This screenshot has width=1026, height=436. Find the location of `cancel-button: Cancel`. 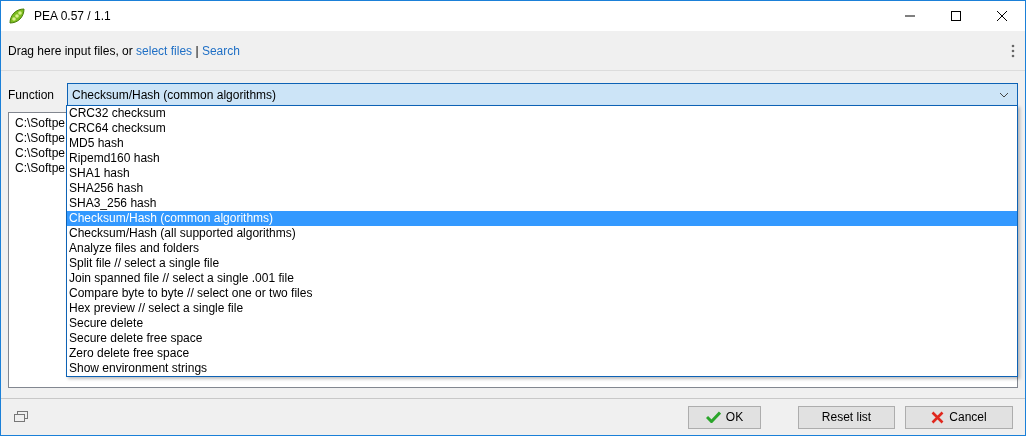

cancel-button: Cancel is located at coordinates (959, 417).